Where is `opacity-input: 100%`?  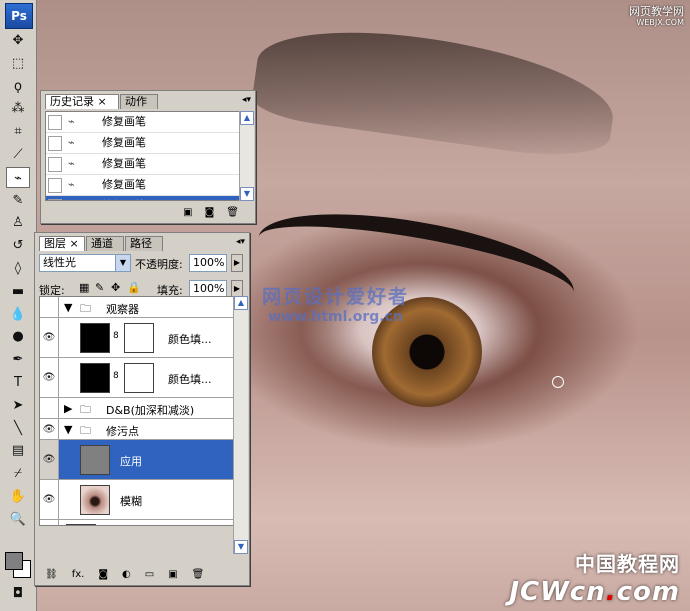 opacity-input: 100% is located at coordinates (208, 263).